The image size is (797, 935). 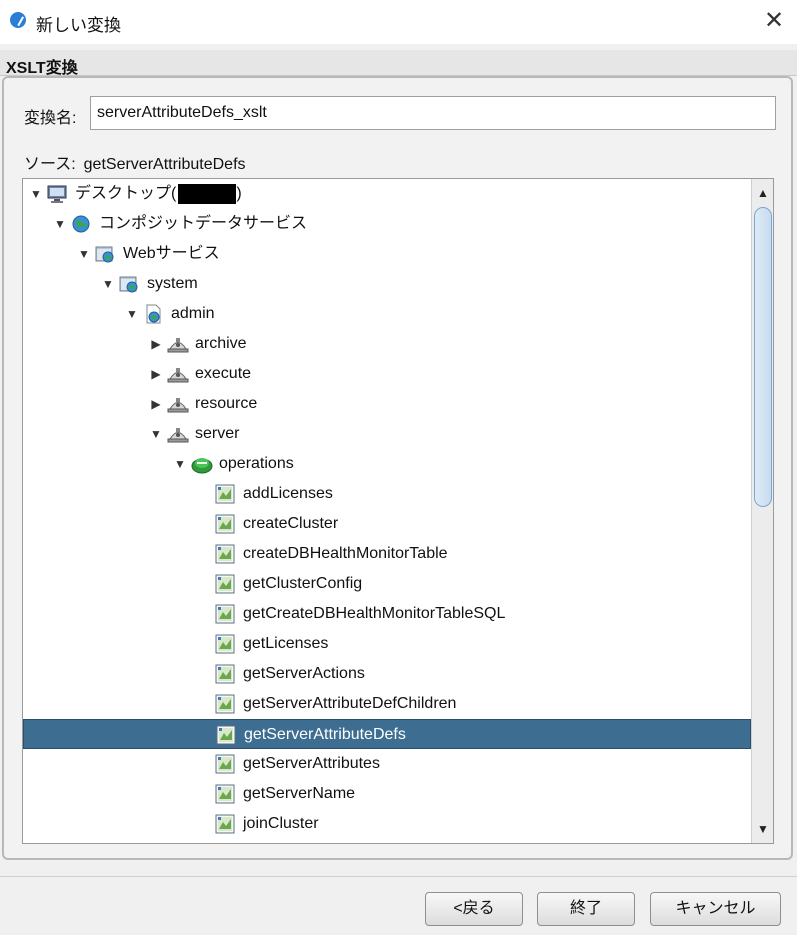 I want to click on tree-item-label: admin, so click(x=193, y=314).